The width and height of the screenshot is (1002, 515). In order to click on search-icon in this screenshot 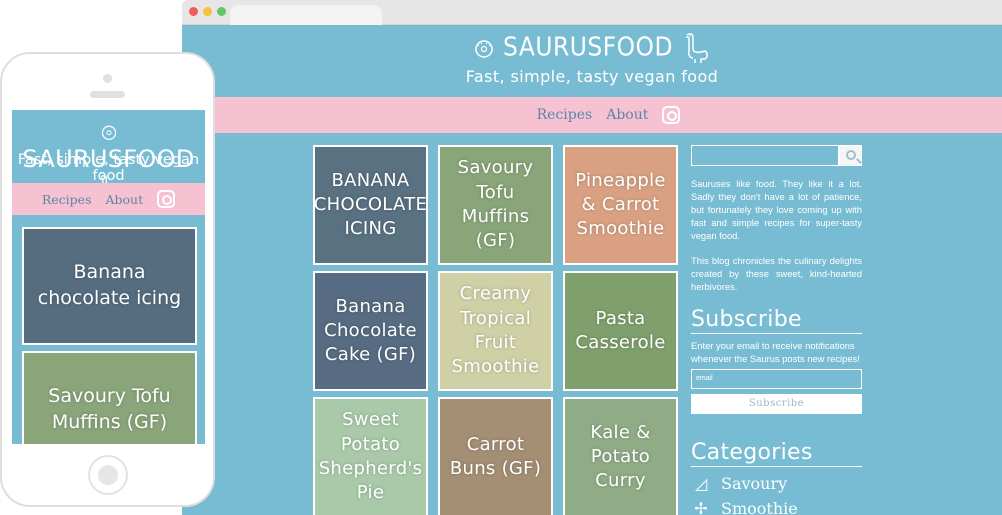, I will do `click(851, 155)`.